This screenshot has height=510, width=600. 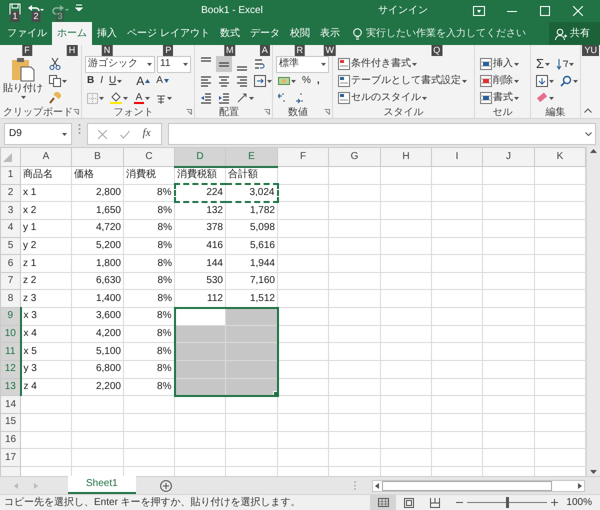 I want to click on cell-styles-button: セルのスタイル, so click(x=402, y=98).